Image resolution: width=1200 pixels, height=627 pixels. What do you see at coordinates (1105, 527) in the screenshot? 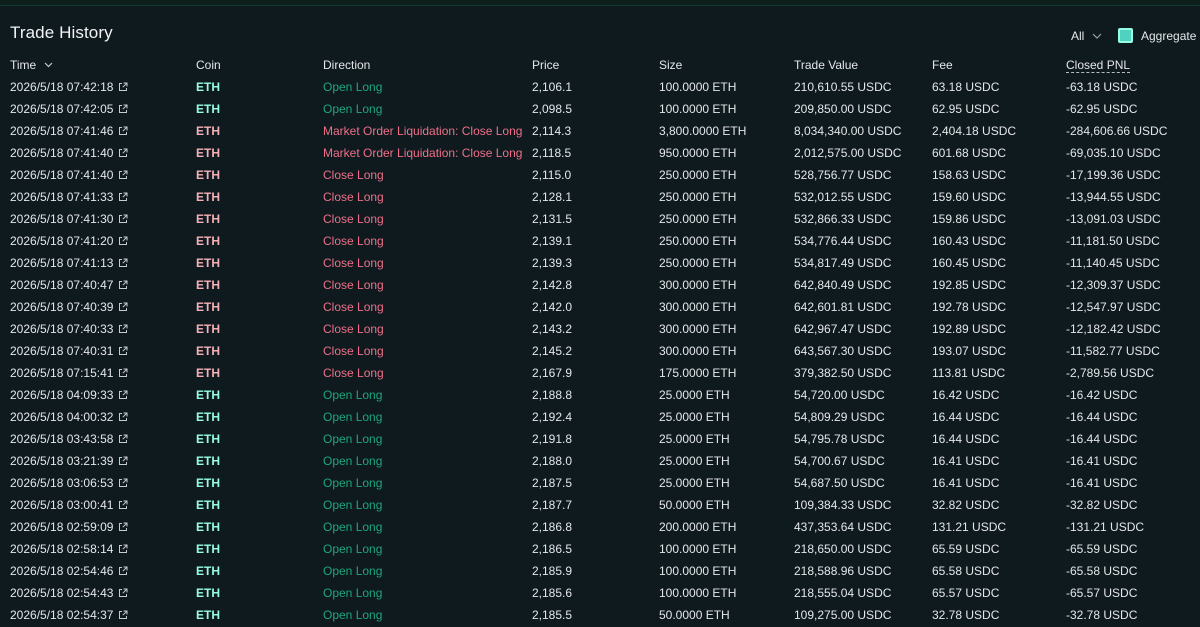
I see `trade-closed-pnl: -131.21 USDC` at bounding box center [1105, 527].